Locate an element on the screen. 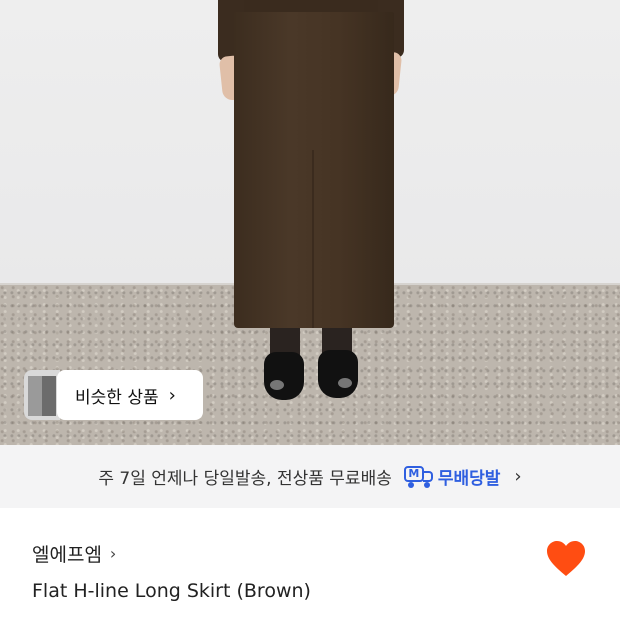  heart-icon is located at coordinates (566, 559).